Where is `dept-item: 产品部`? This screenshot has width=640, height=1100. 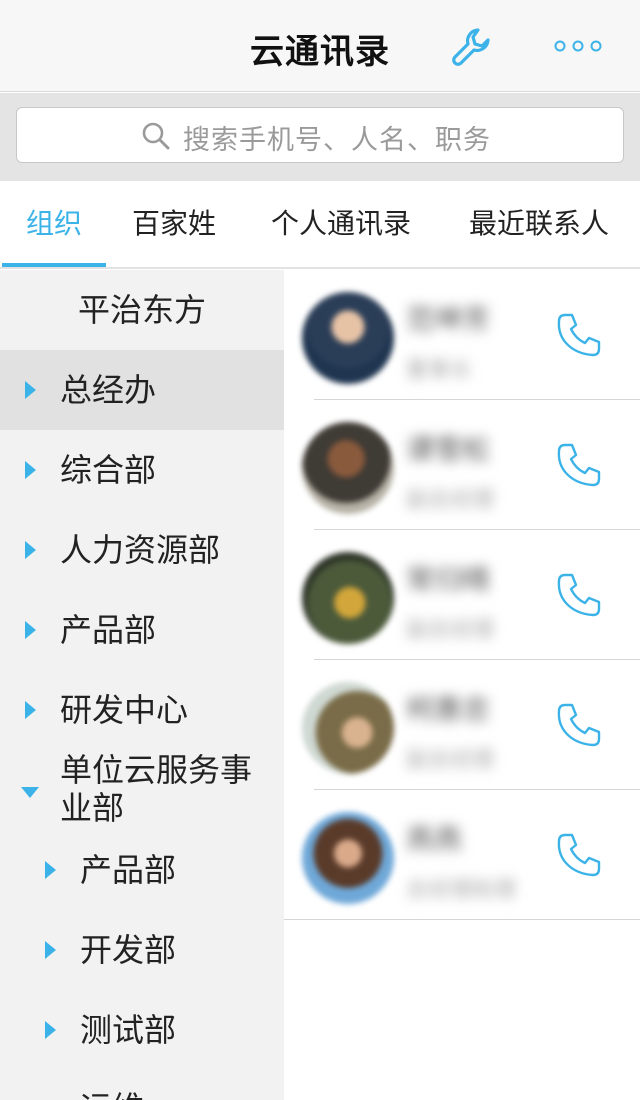 dept-item: 产品部 is located at coordinates (142, 630).